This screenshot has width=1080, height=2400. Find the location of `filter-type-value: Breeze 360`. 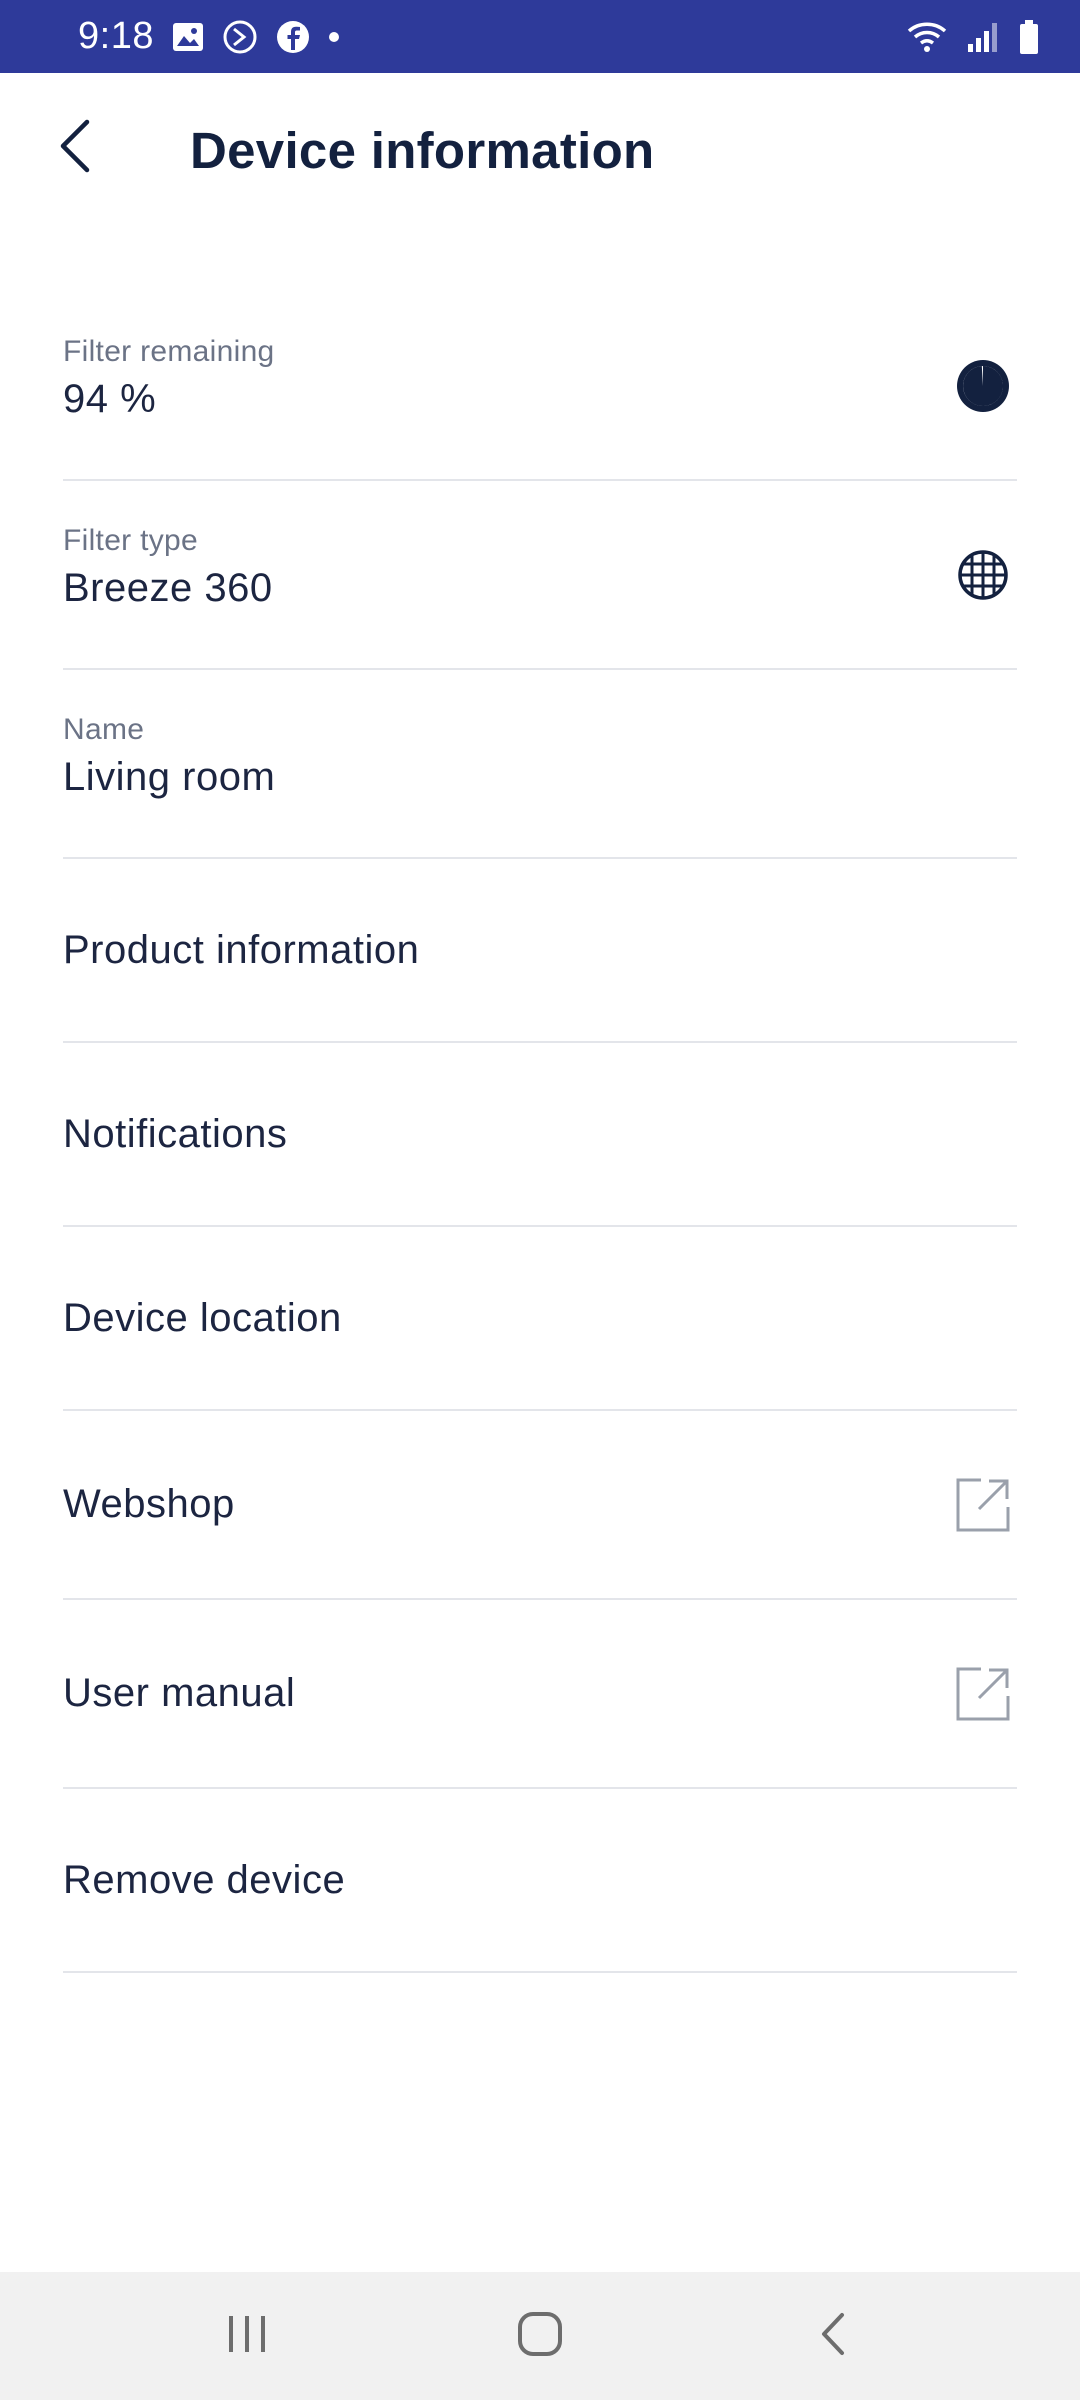

filter-type-value: Breeze 360 is located at coordinates (168, 588).